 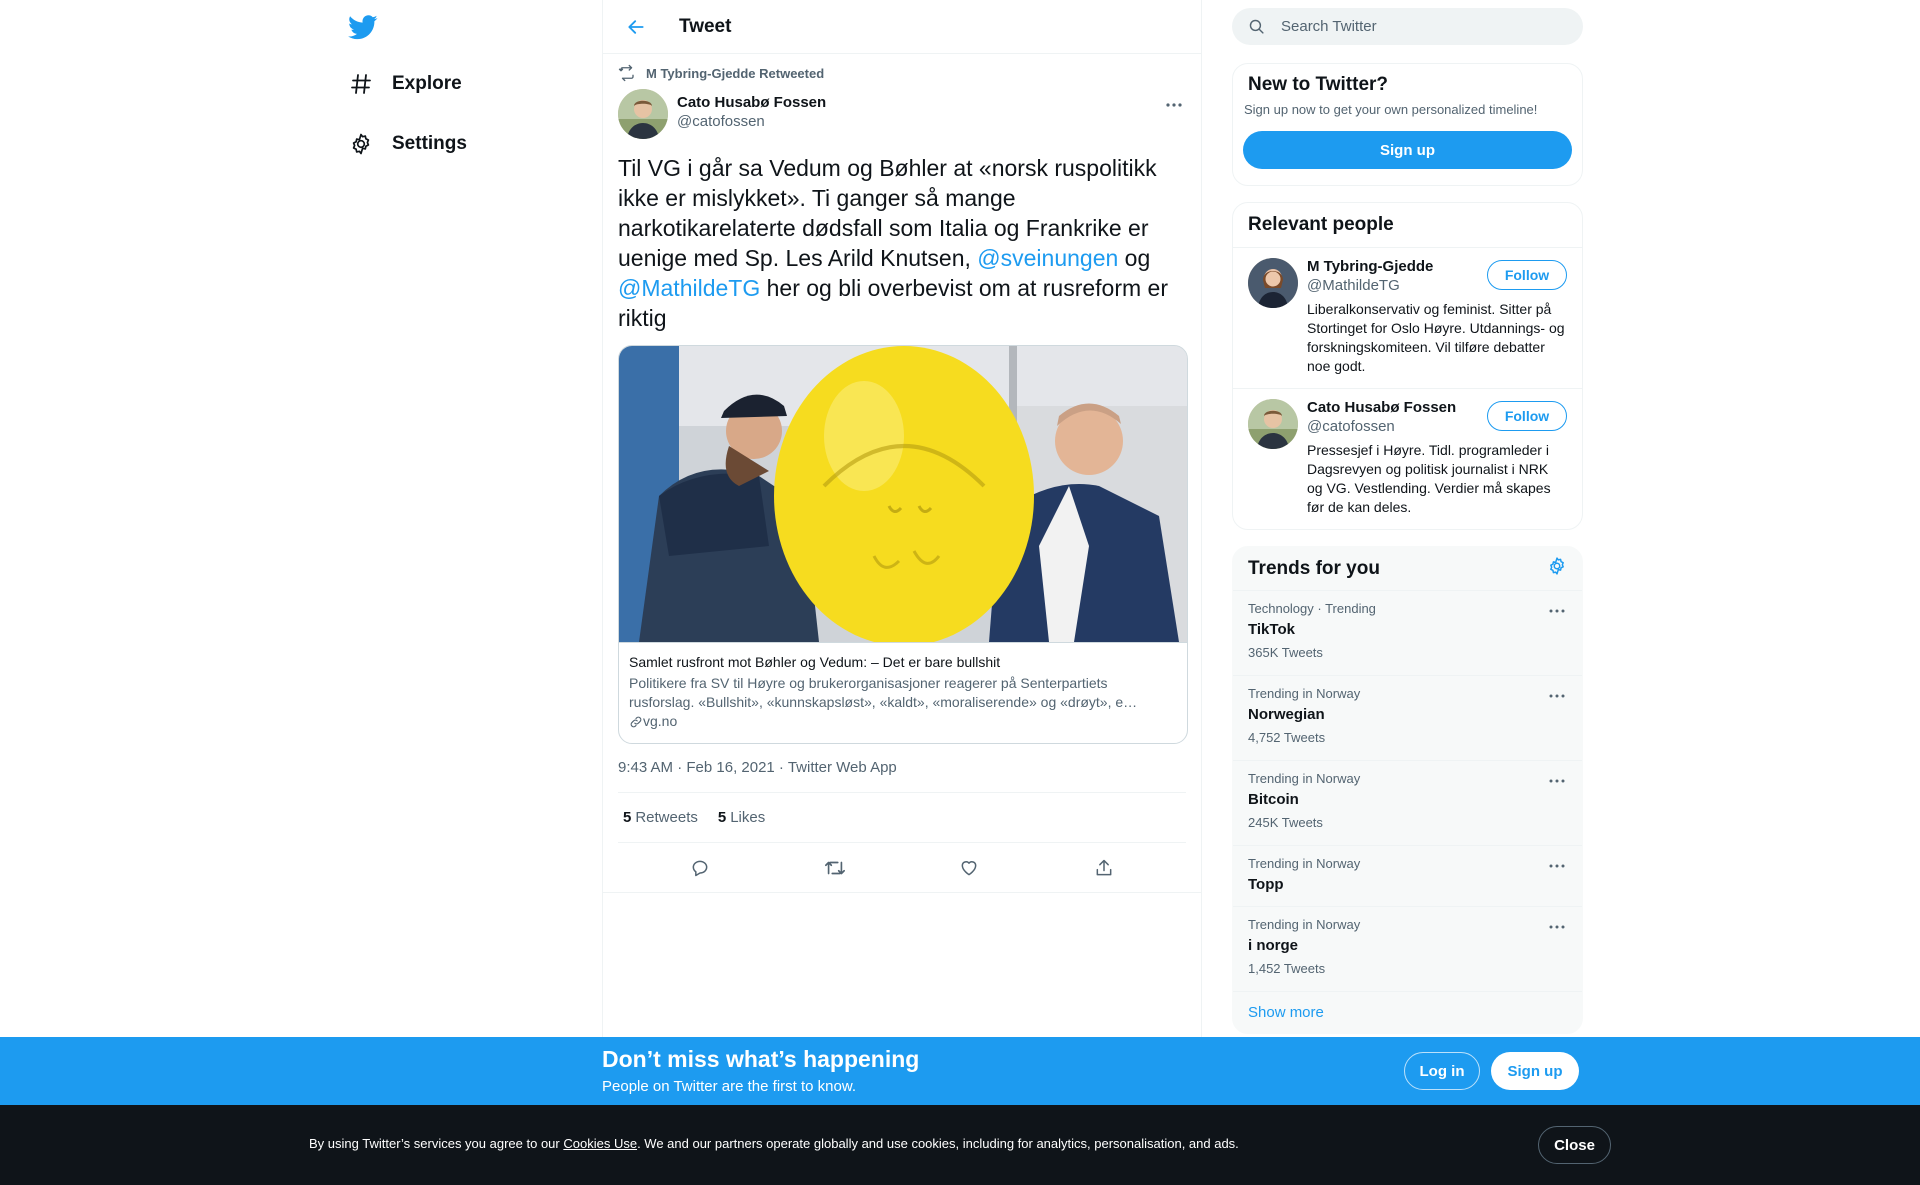 I want to click on share-icon, so click(x=1104, y=867).